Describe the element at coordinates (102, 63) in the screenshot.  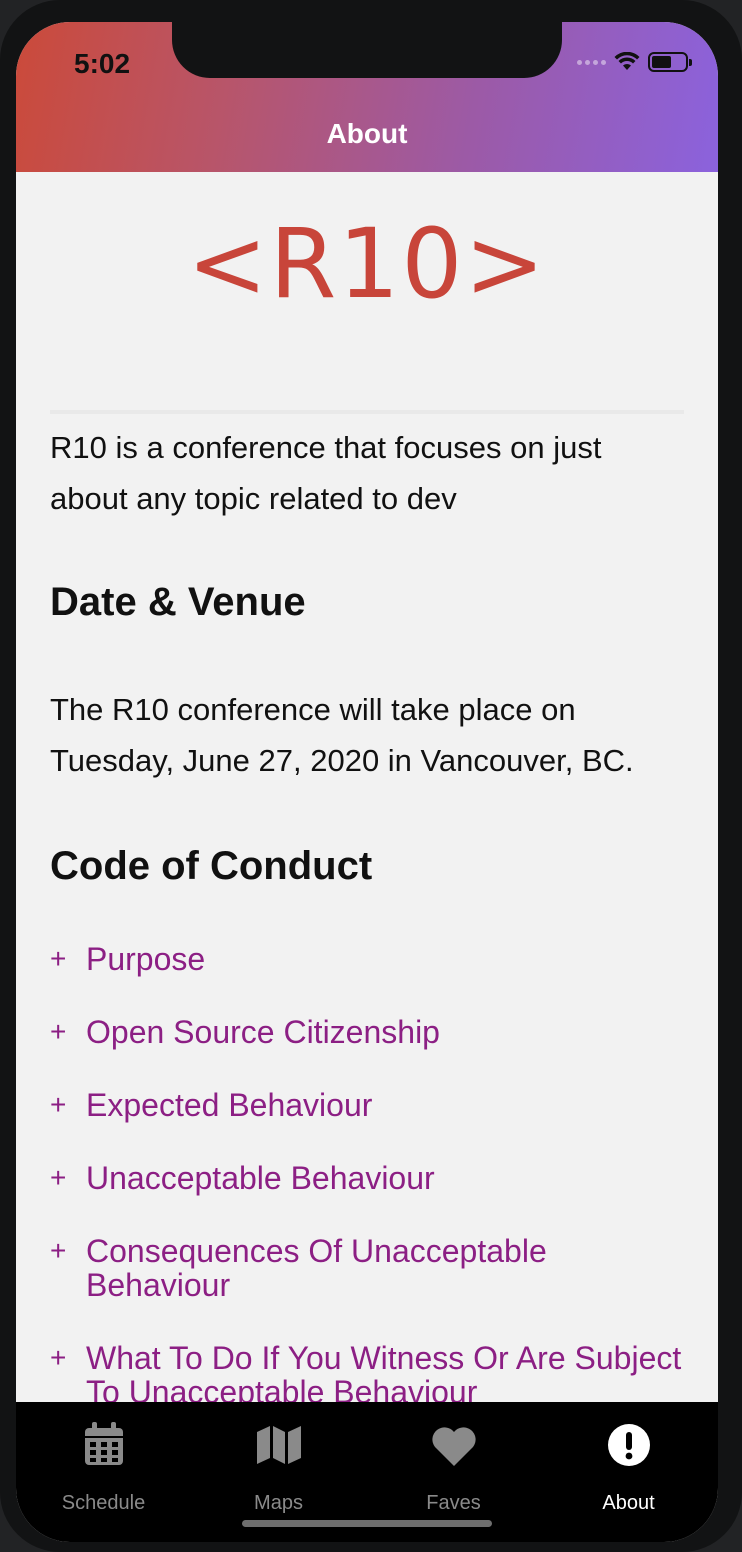
I see `status-time: 5:02` at that location.